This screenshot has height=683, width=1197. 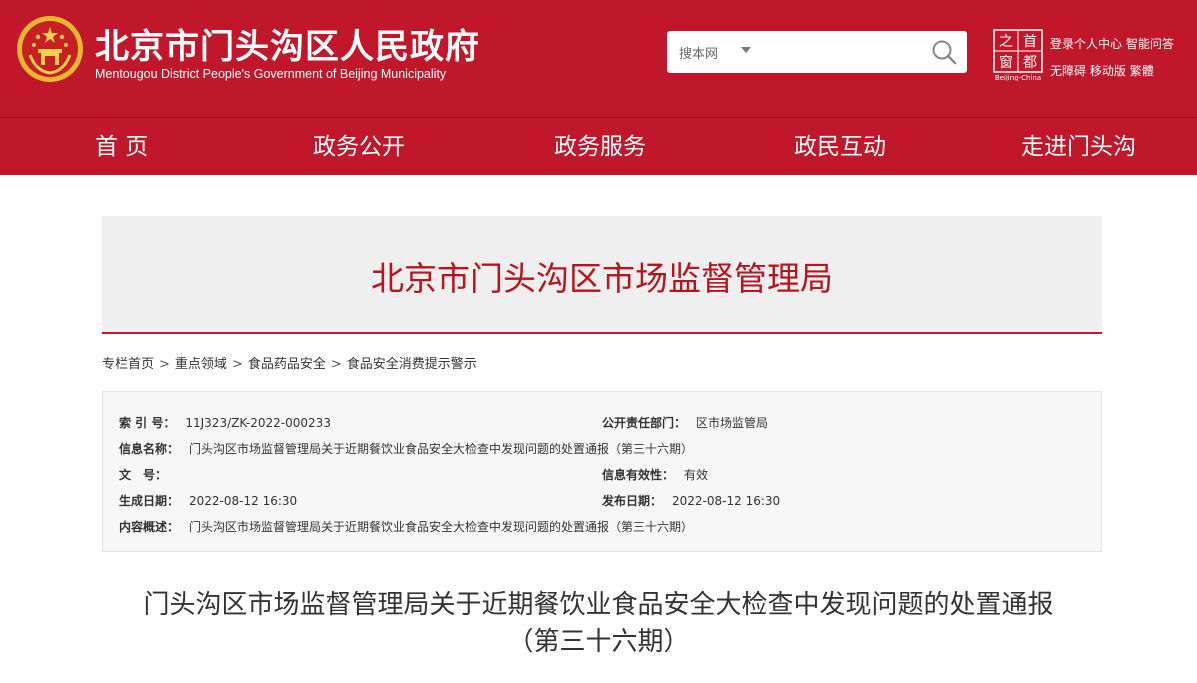 What do you see at coordinates (287, 43) in the screenshot?
I see `site-title: 北京市门头沟区人民政府` at bounding box center [287, 43].